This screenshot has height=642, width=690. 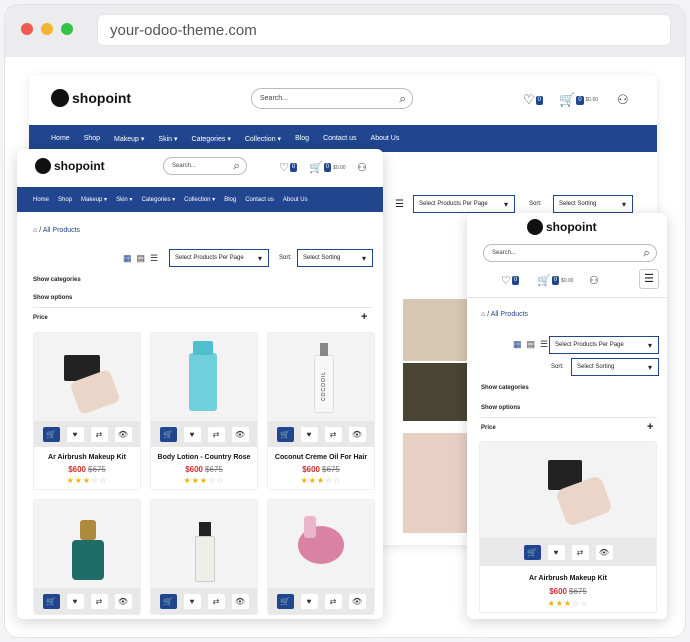 I want to click on nav-item: Collection ▾, so click(x=199, y=199).